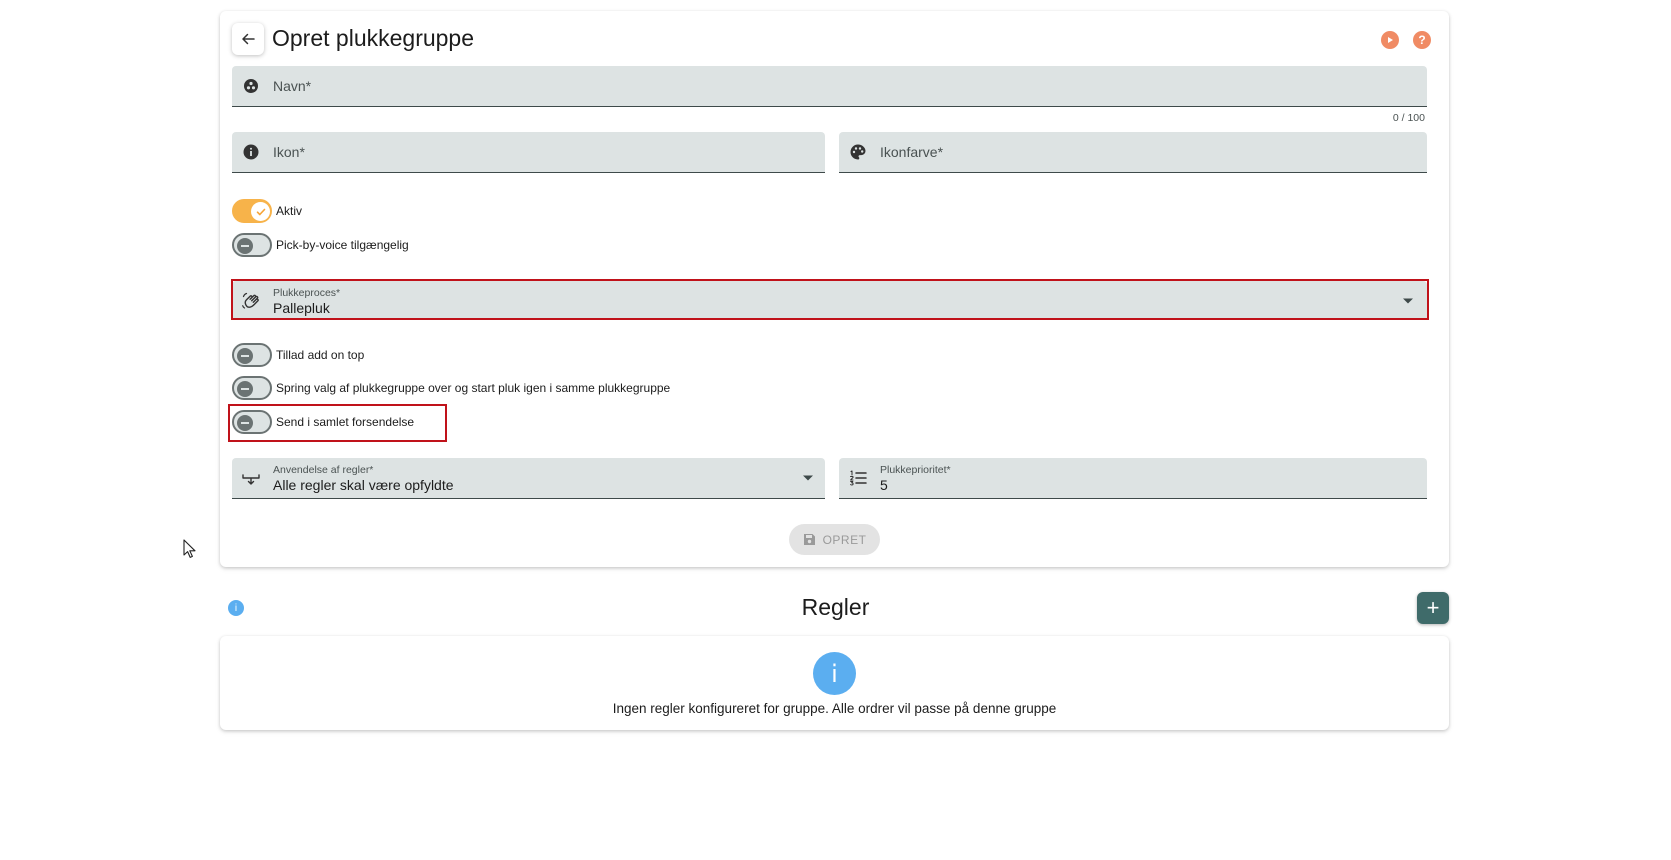 The width and height of the screenshot is (1671, 860). I want to click on group-icon, so click(251, 86).